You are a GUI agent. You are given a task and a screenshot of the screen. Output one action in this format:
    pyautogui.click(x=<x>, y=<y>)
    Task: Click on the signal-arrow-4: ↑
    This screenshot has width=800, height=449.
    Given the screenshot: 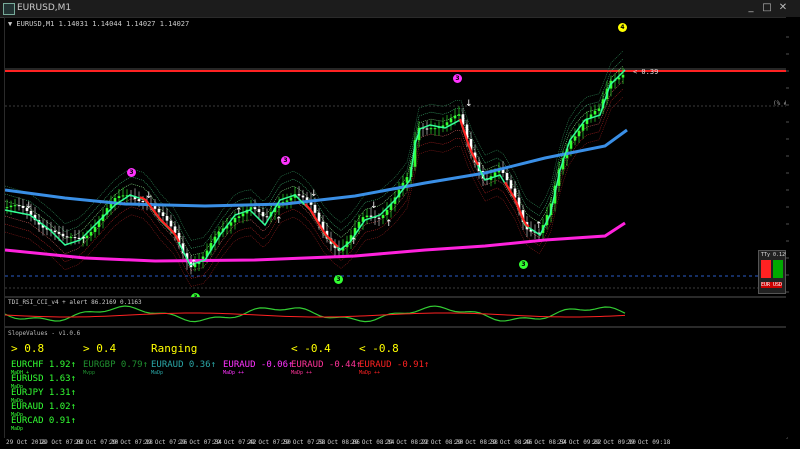 What is the action you would take?
    pyautogui.click(x=239, y=212)
    